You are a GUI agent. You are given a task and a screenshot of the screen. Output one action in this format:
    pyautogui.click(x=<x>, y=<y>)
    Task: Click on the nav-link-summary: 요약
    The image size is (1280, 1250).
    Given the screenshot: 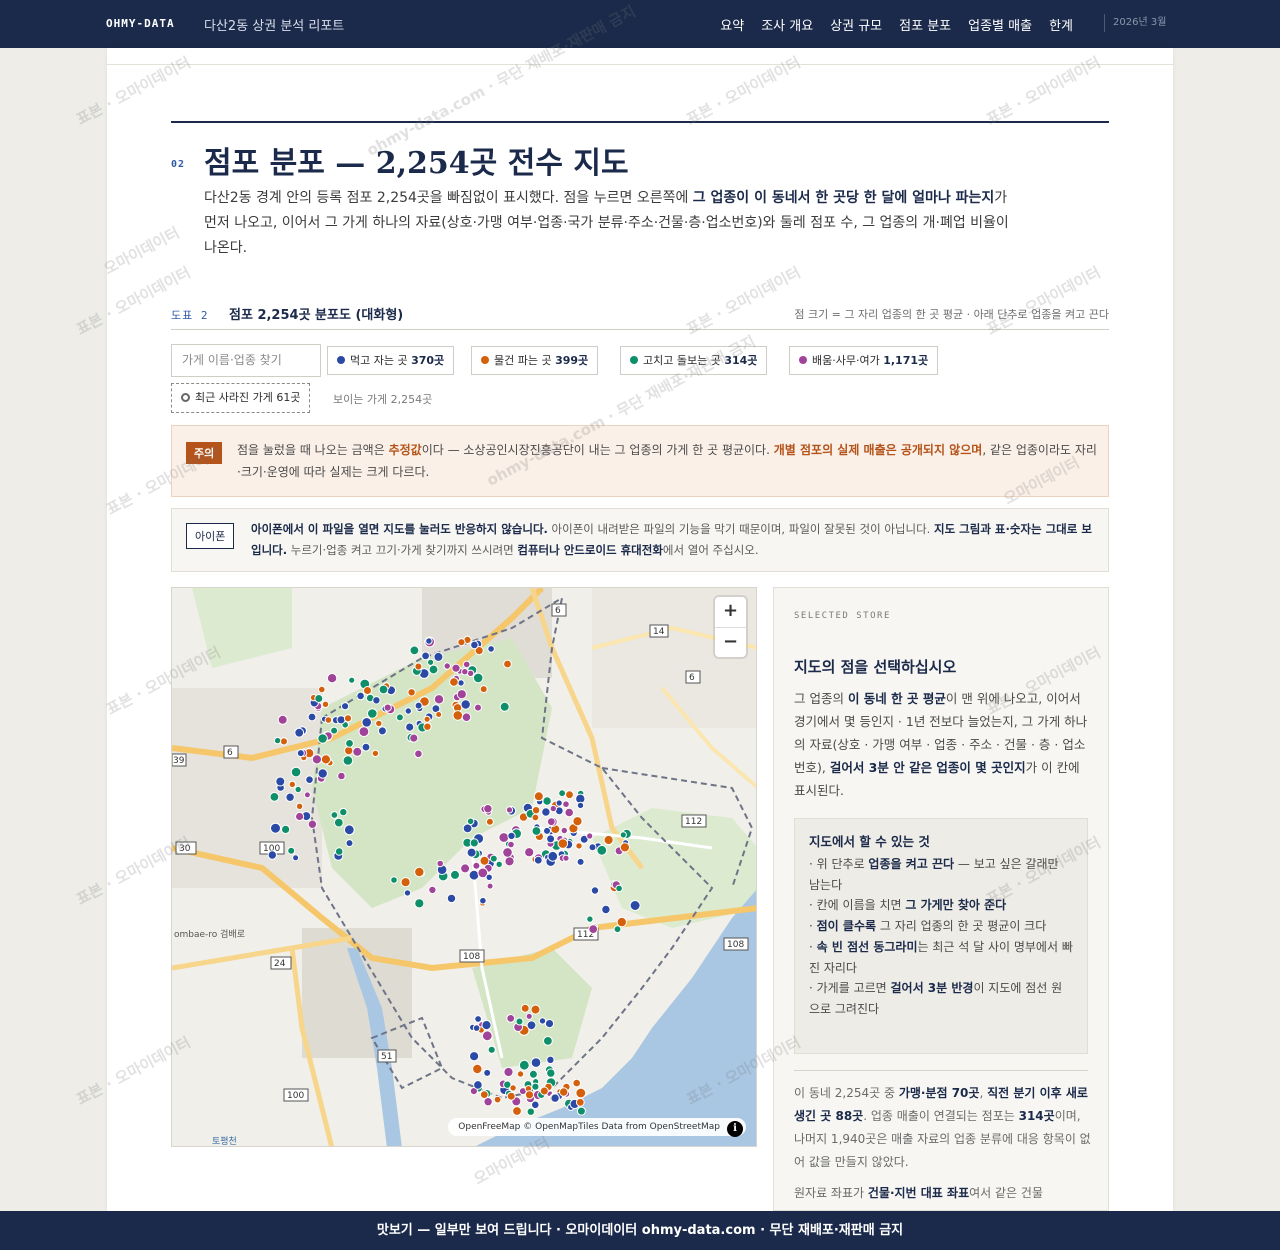 What is the action you would take?
    pyautogui.click(x=732, y=24)
    